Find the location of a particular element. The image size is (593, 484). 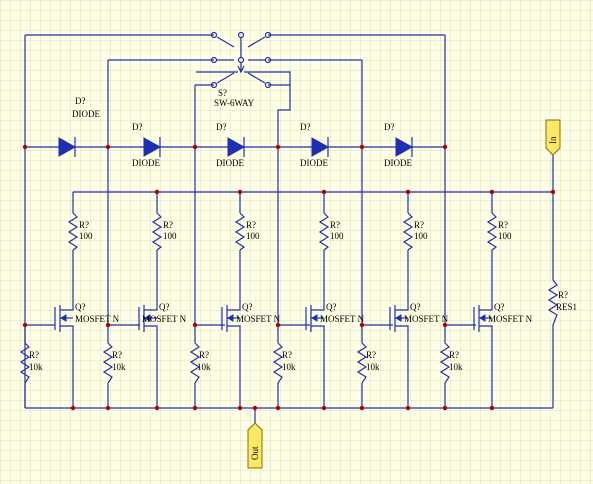

input-resistor-designator: R? is located at coordinates (563, 295).